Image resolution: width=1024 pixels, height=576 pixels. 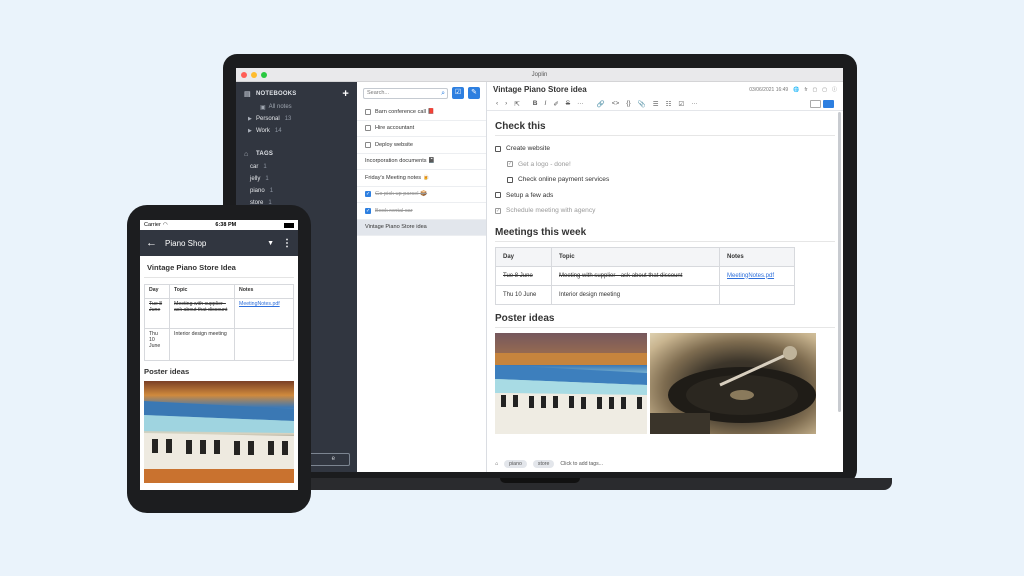 I want to click on list-item: ✓ Book rental car, so click(x=421, y=211).